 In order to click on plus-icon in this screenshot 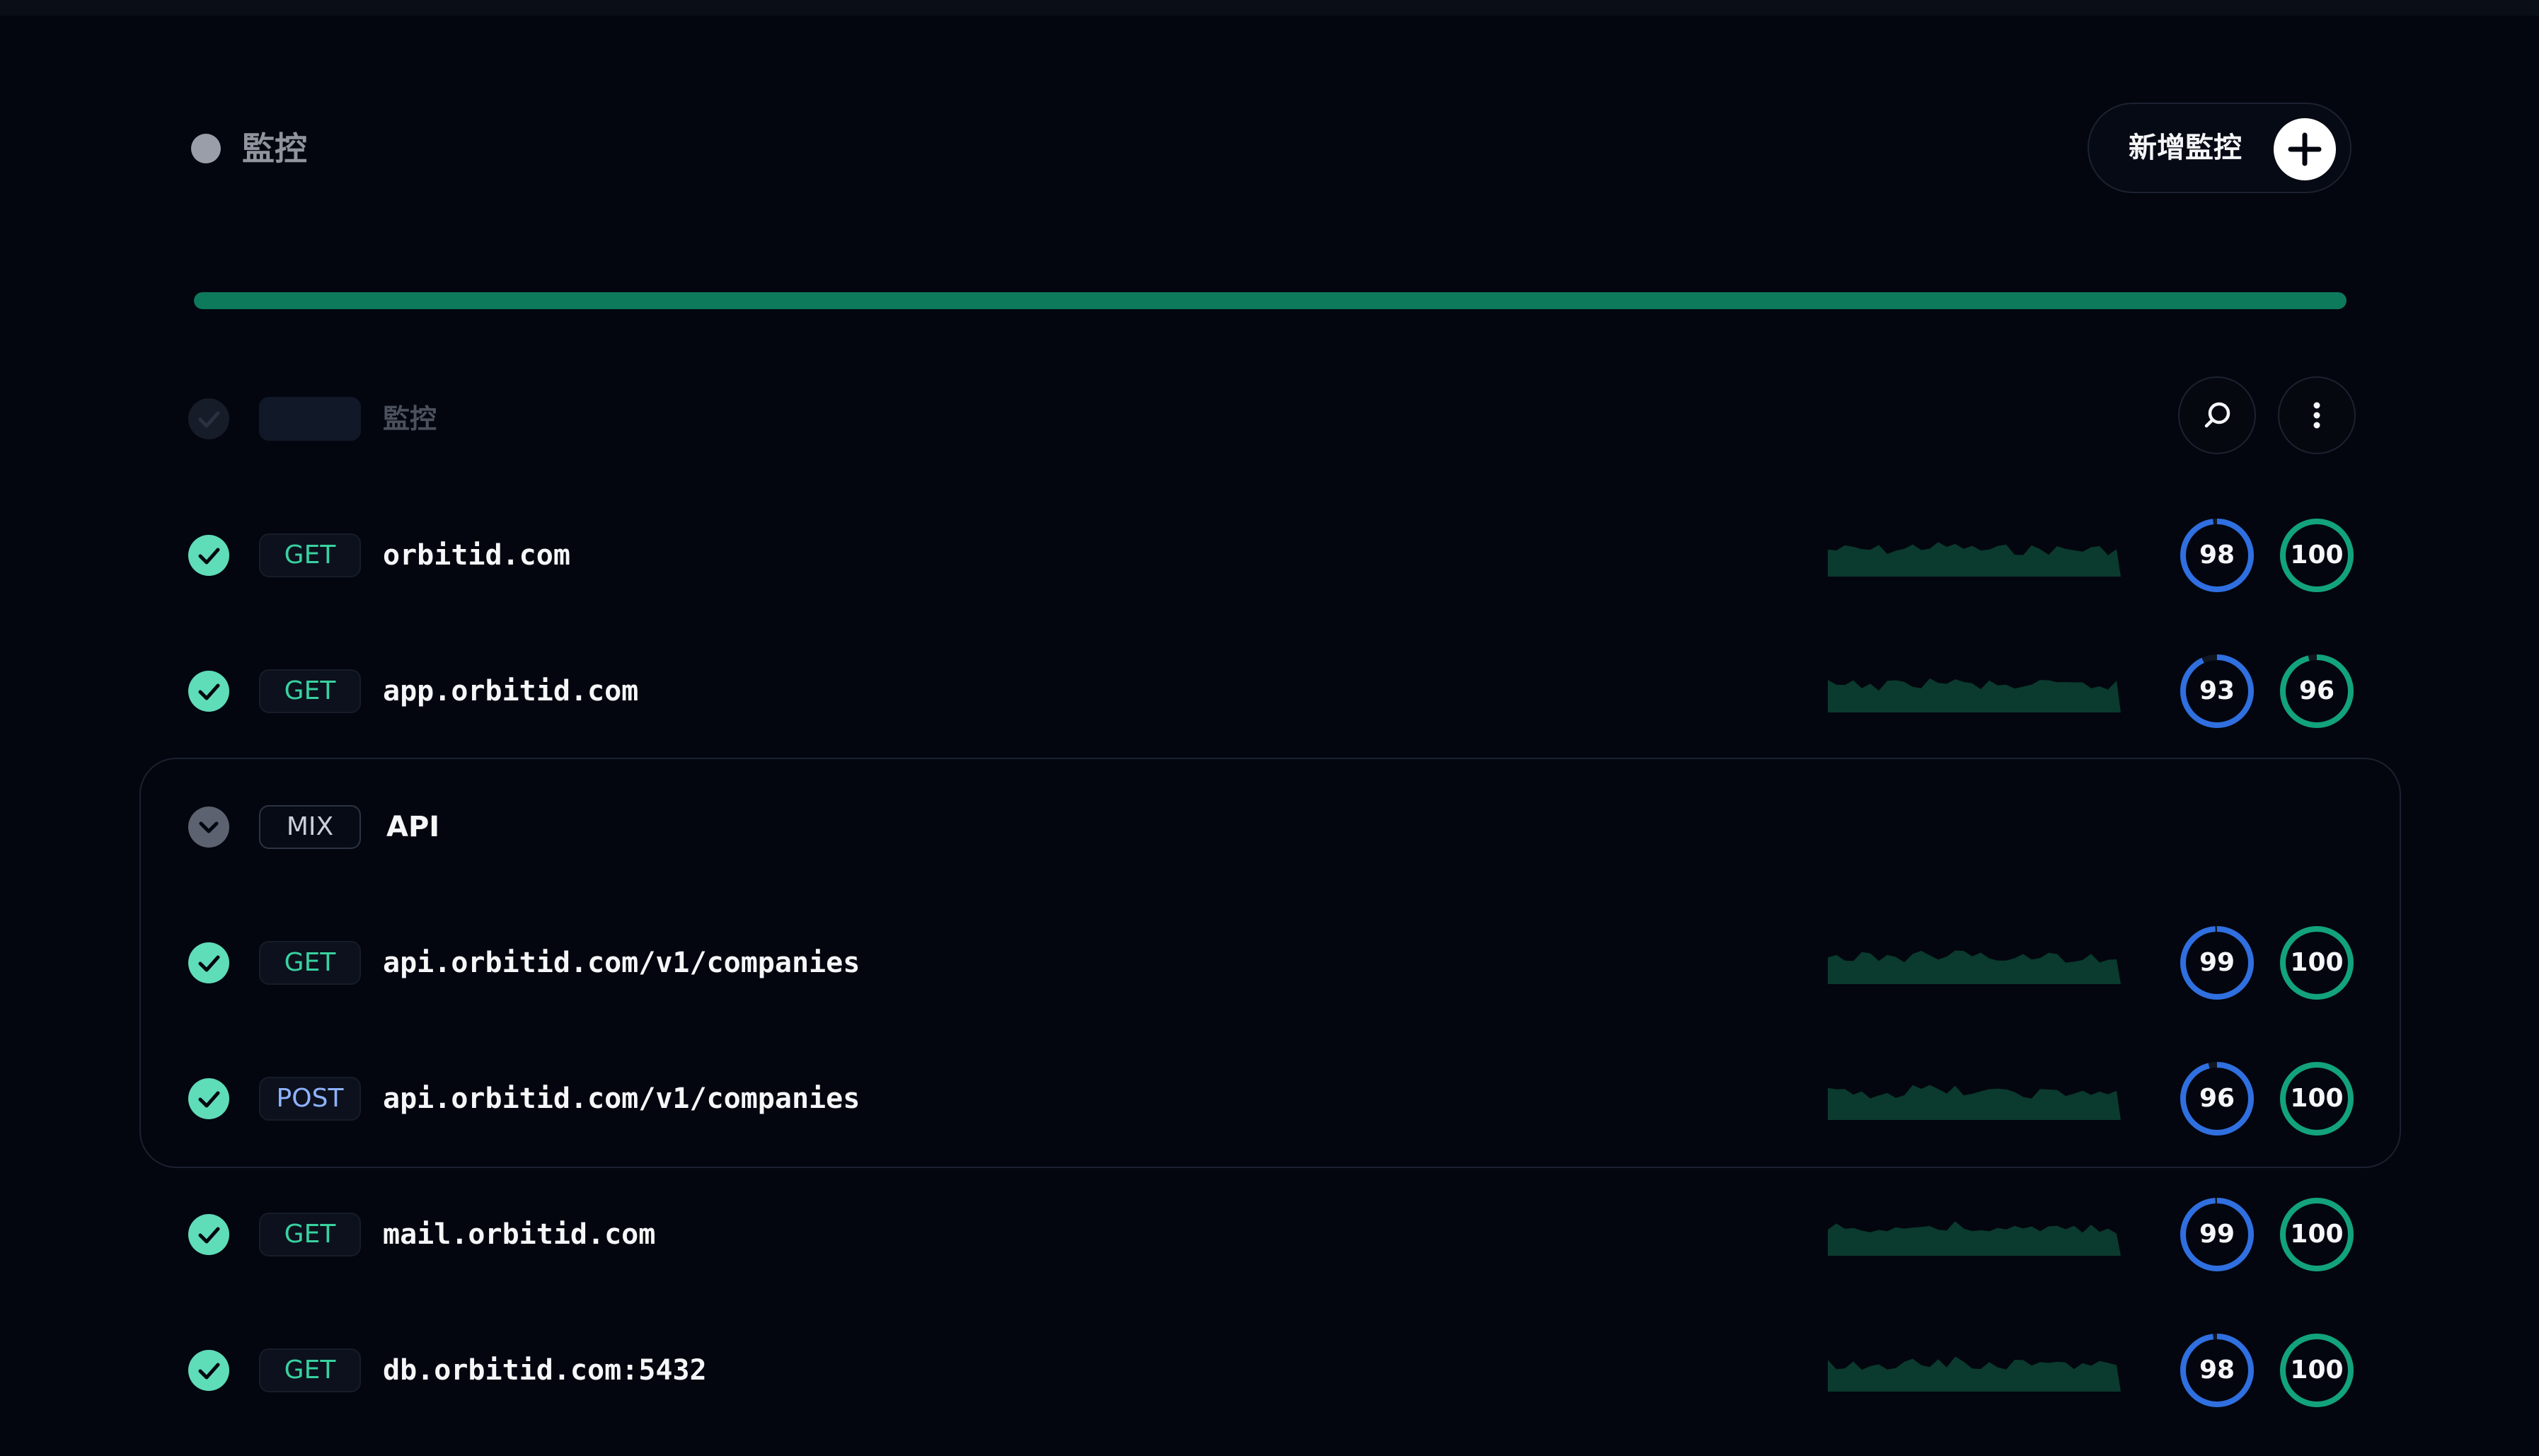, I will do `click(2305, 149)`.